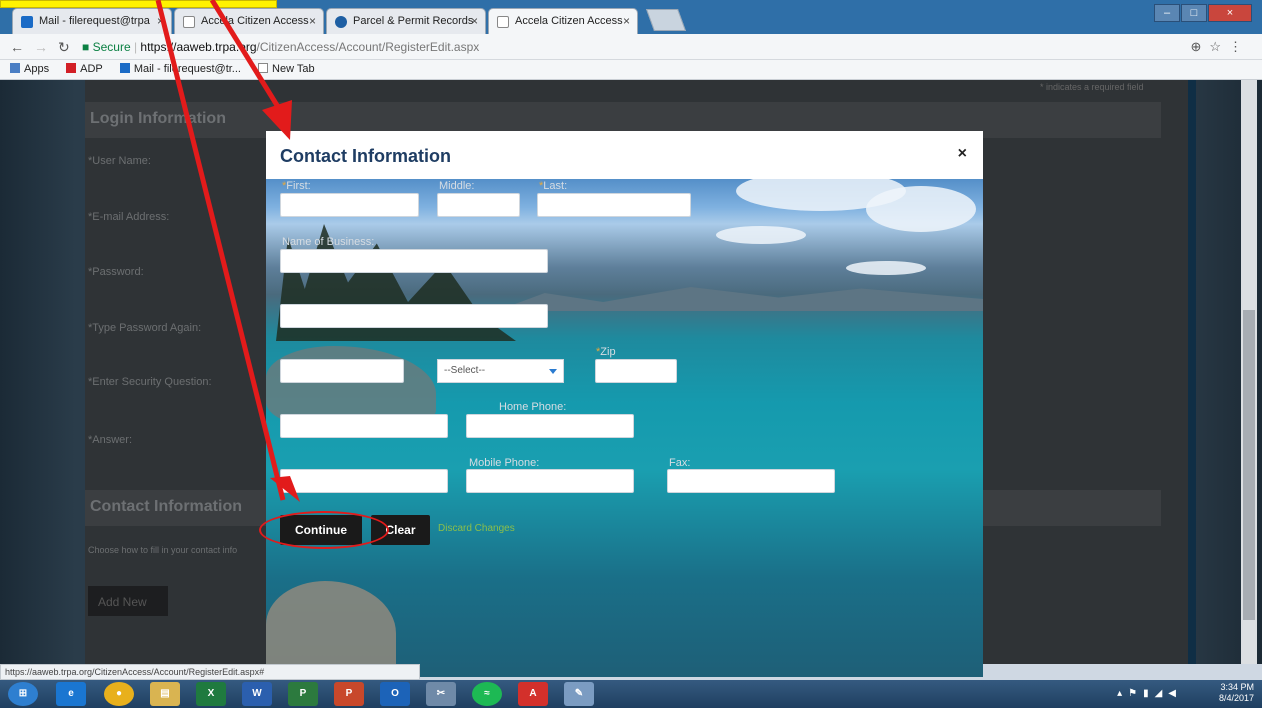 This screenshot has height=708, width=1262. I want to click on start-icon: ⊞, so click(23, 694).